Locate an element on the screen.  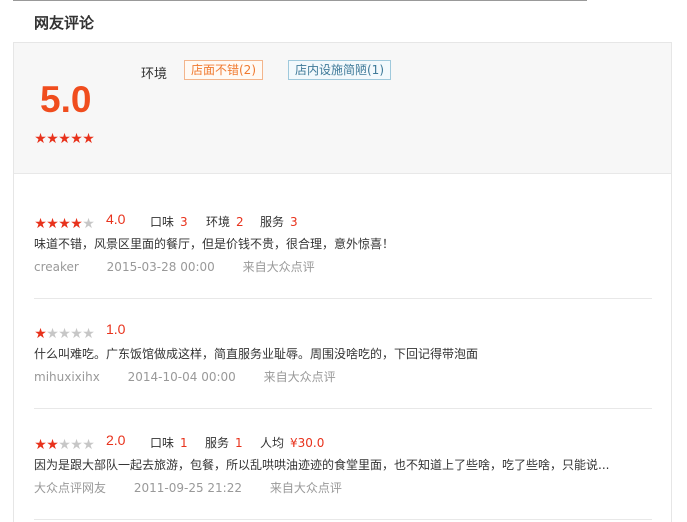
review-info: creaker 2015-03-28 00:00 来自大众点评 is located at coordinates (186, 266).